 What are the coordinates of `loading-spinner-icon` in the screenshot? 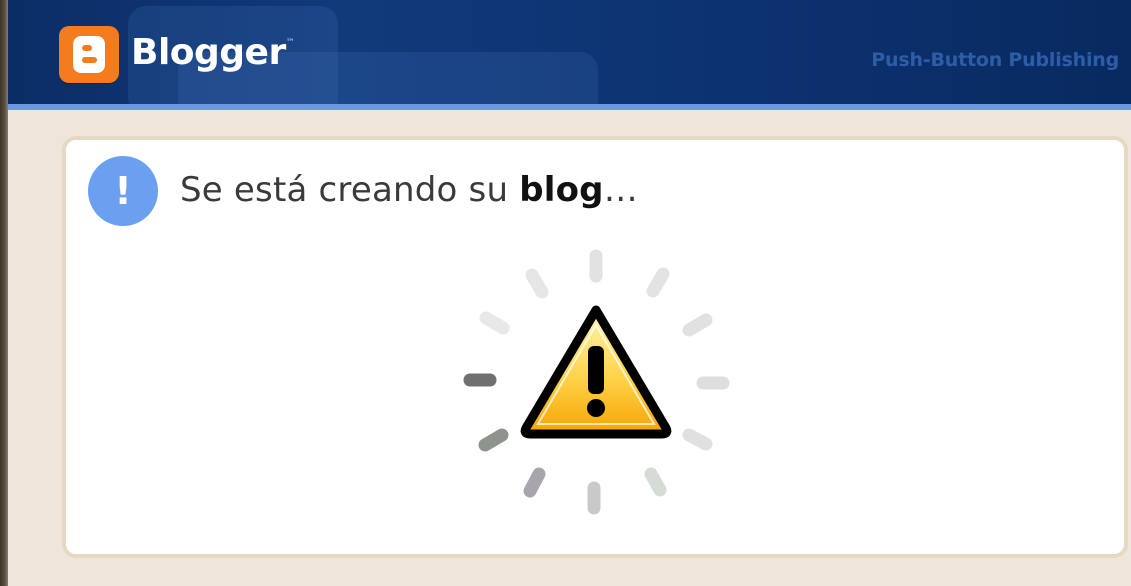 It's located at (596, 382).